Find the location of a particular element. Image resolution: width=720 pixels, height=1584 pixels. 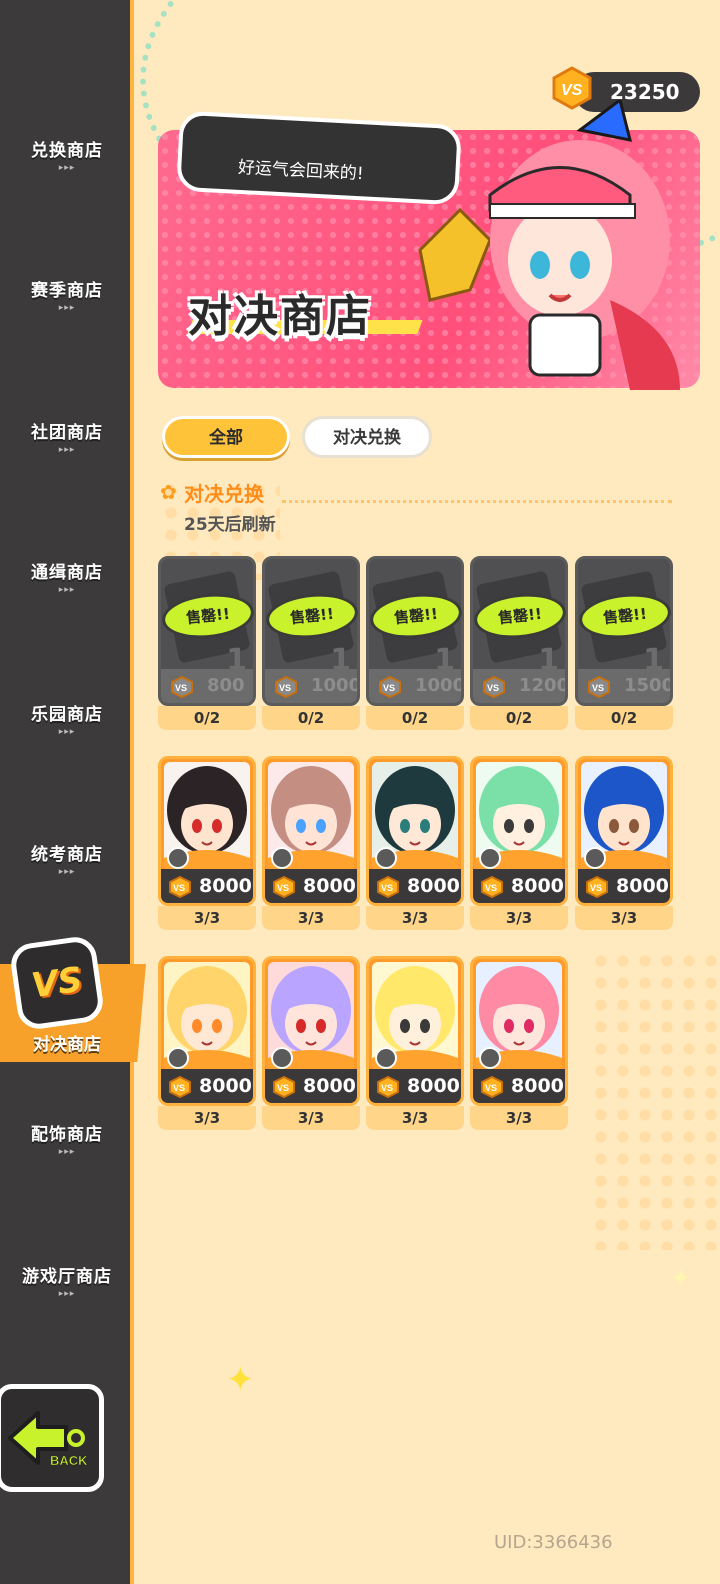

mascot-character-illustration is located at coordinates (549, 245).